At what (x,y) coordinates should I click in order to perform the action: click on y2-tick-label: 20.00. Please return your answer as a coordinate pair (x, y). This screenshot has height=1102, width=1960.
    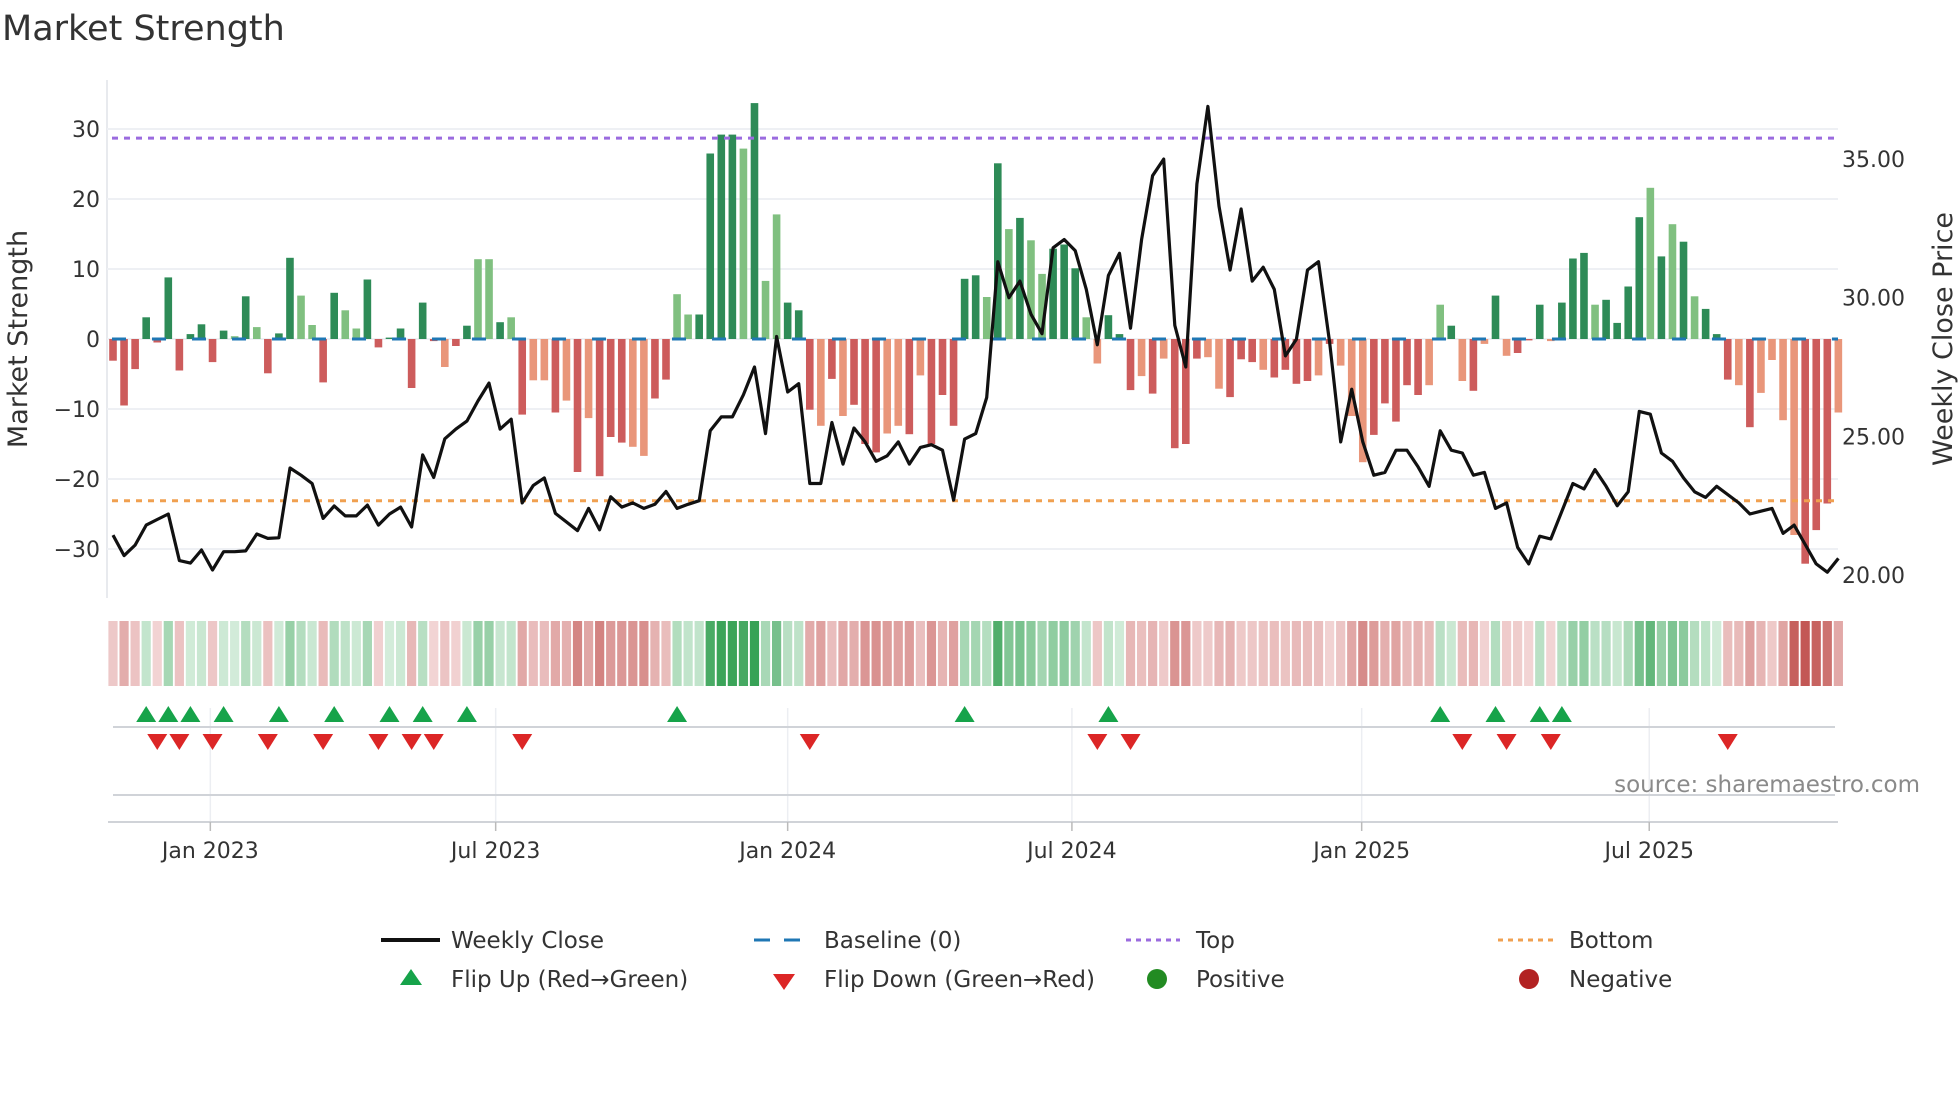
    Looking at the image, I should click on (1873, 576).